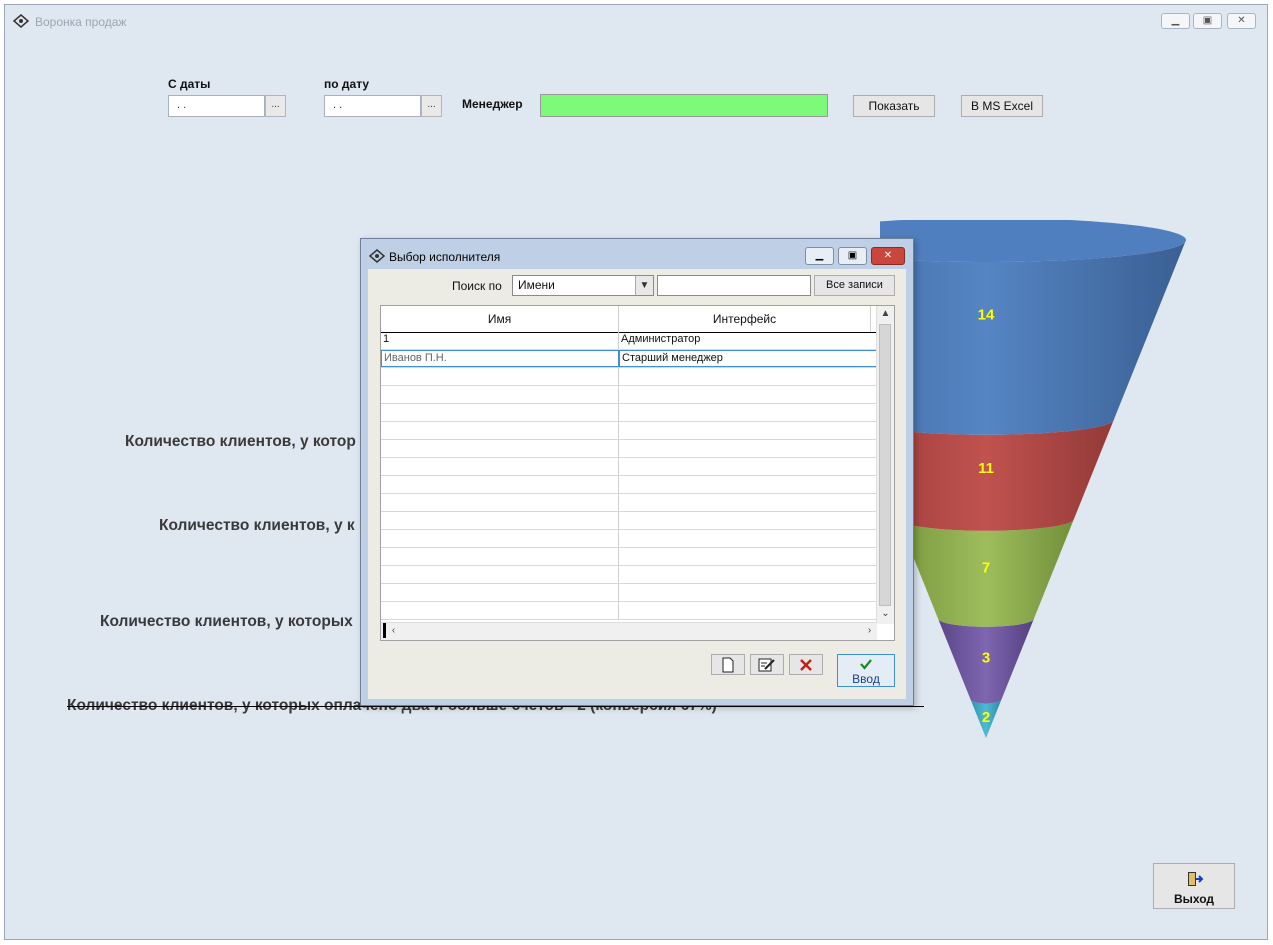  What do you see at coordinates (986, 657) in the screenshot?
I see `funnel-value-label: 3` at bounding box center [986, 657].